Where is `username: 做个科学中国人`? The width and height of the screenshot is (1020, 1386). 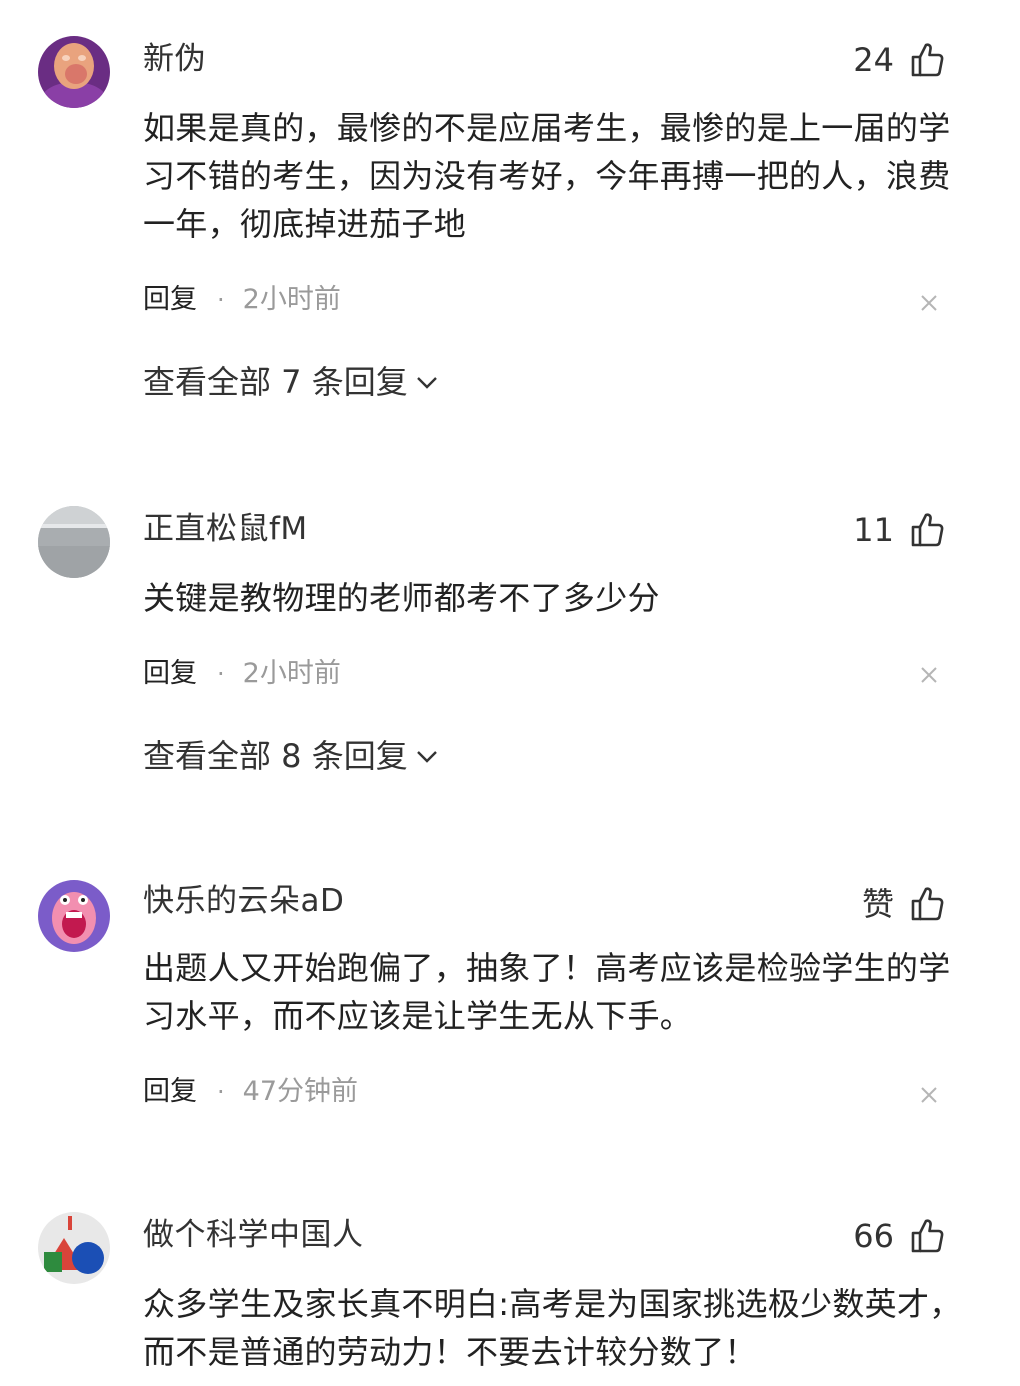 username: 做个科学中国人 is located at coordinates (253, 1235).